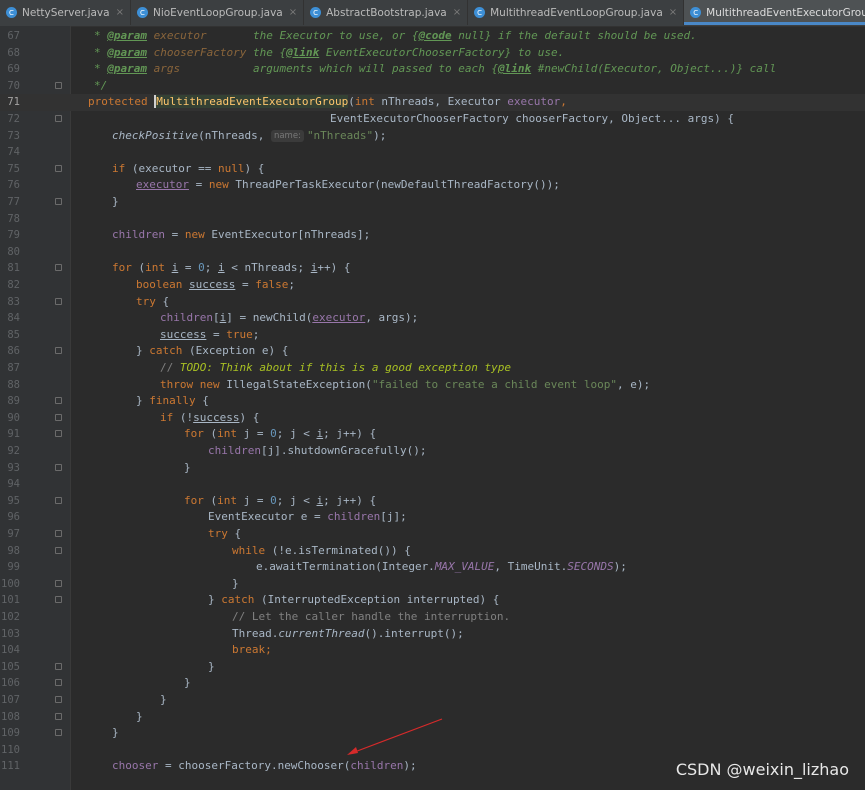  What do you see at coordinates (395, 736) in the screenshot?
I see `annotation-arrow` at bounding box center [395, 736].